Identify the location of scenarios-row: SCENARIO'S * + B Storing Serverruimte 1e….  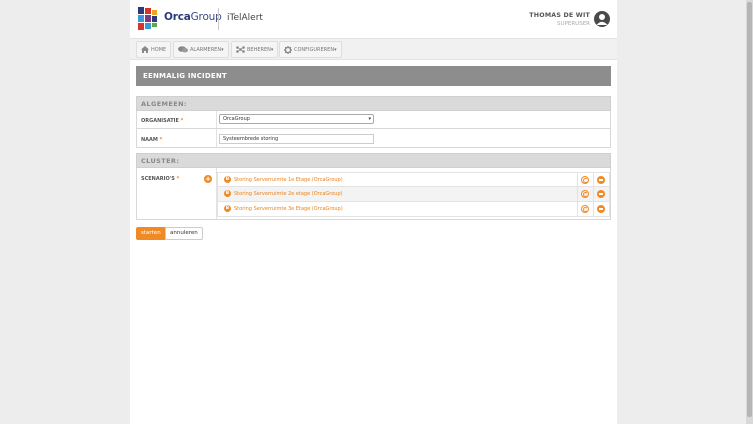
(373, 194).